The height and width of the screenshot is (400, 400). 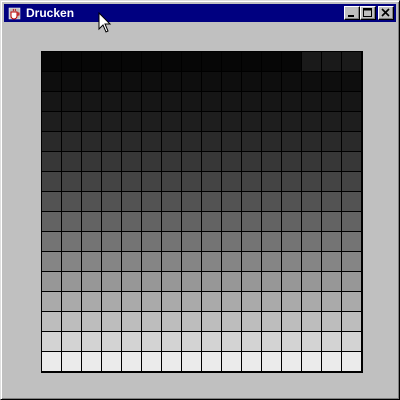 What do you see at coordinates (105, 22) in the screenshot?
I see `mouse-pointer-icon` at bounding box center [105, 22].